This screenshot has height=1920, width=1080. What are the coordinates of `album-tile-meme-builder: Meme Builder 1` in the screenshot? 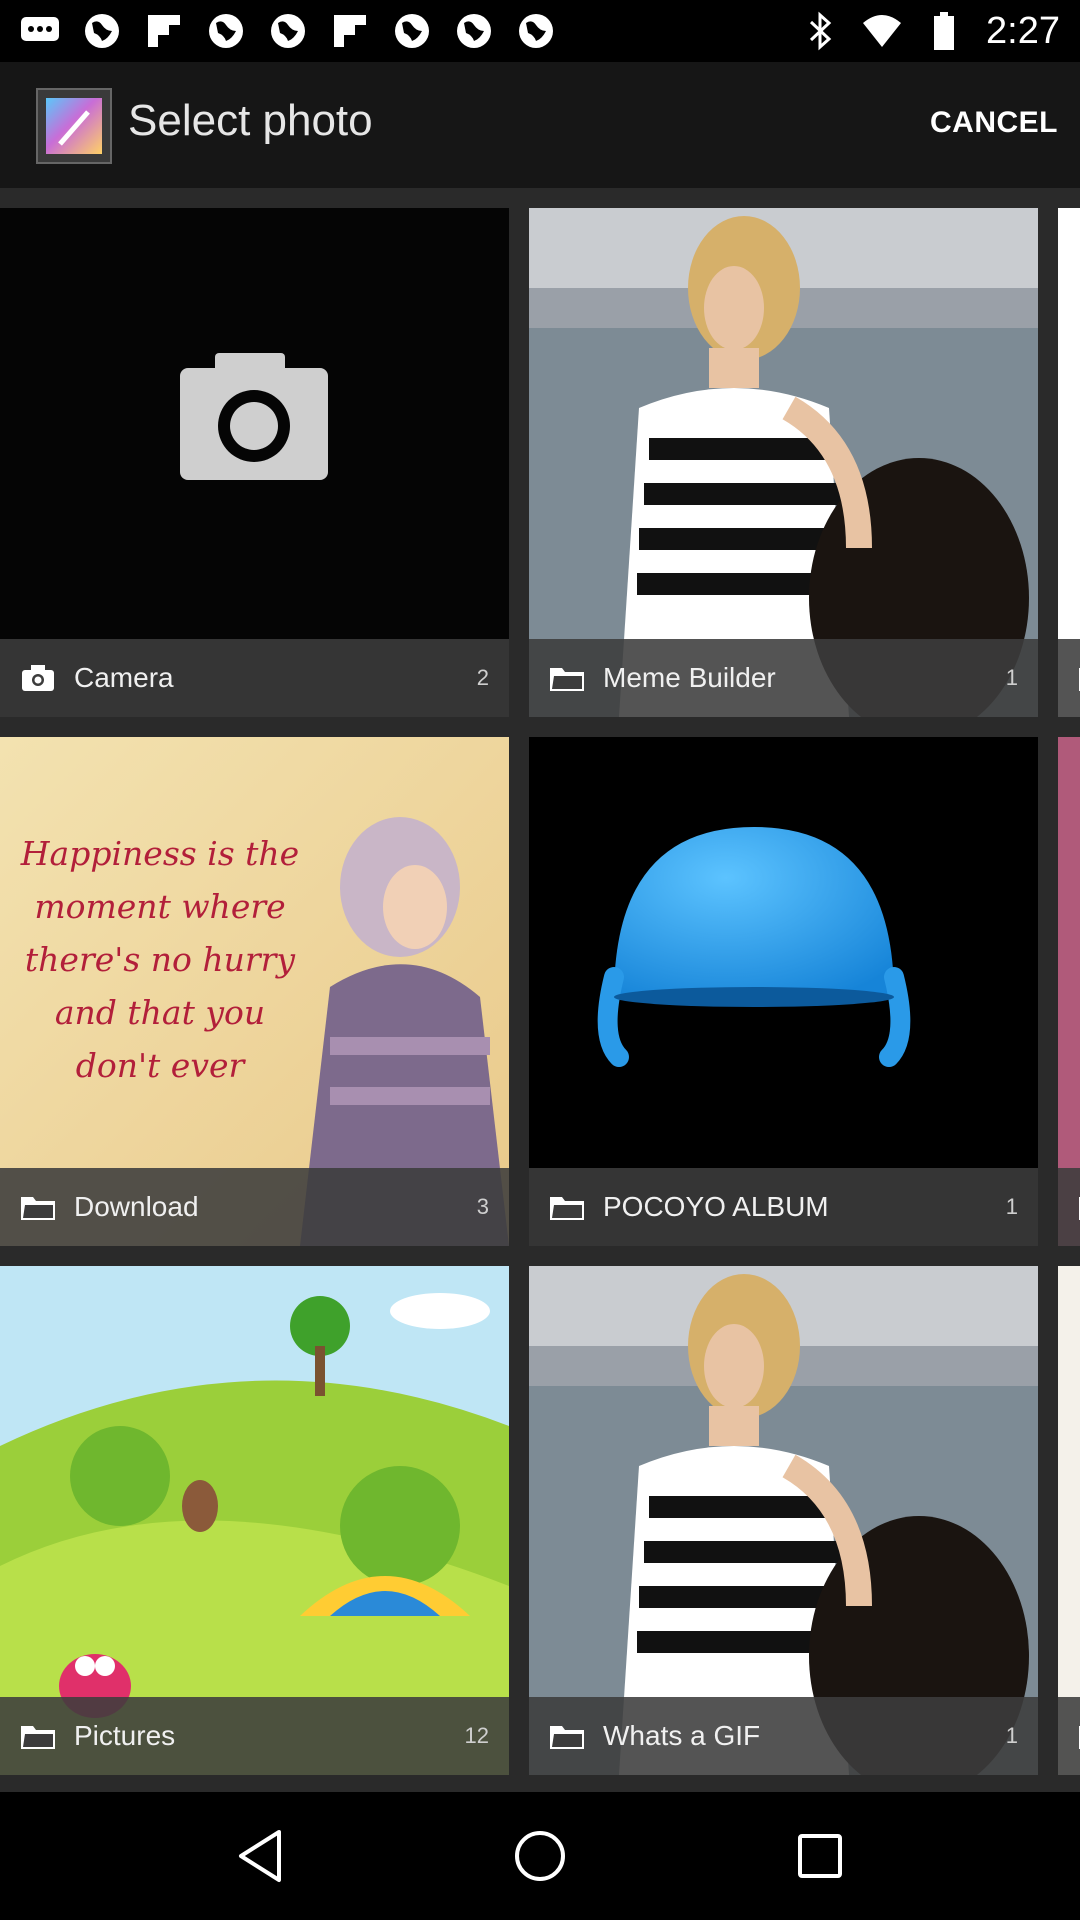 It's located at (783, 462).